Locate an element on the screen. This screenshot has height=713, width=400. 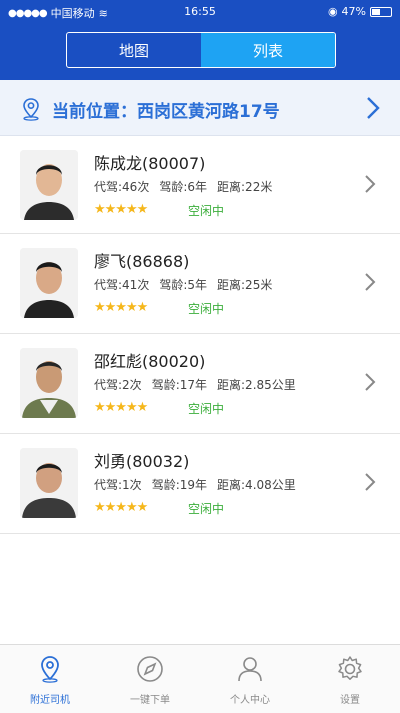
driver-list-item: 陈成龙(80007) 代驾:46次 驾龄:6年 距离:22米 ★★★★★ 空闲中 is located at coordinates (200, 185).